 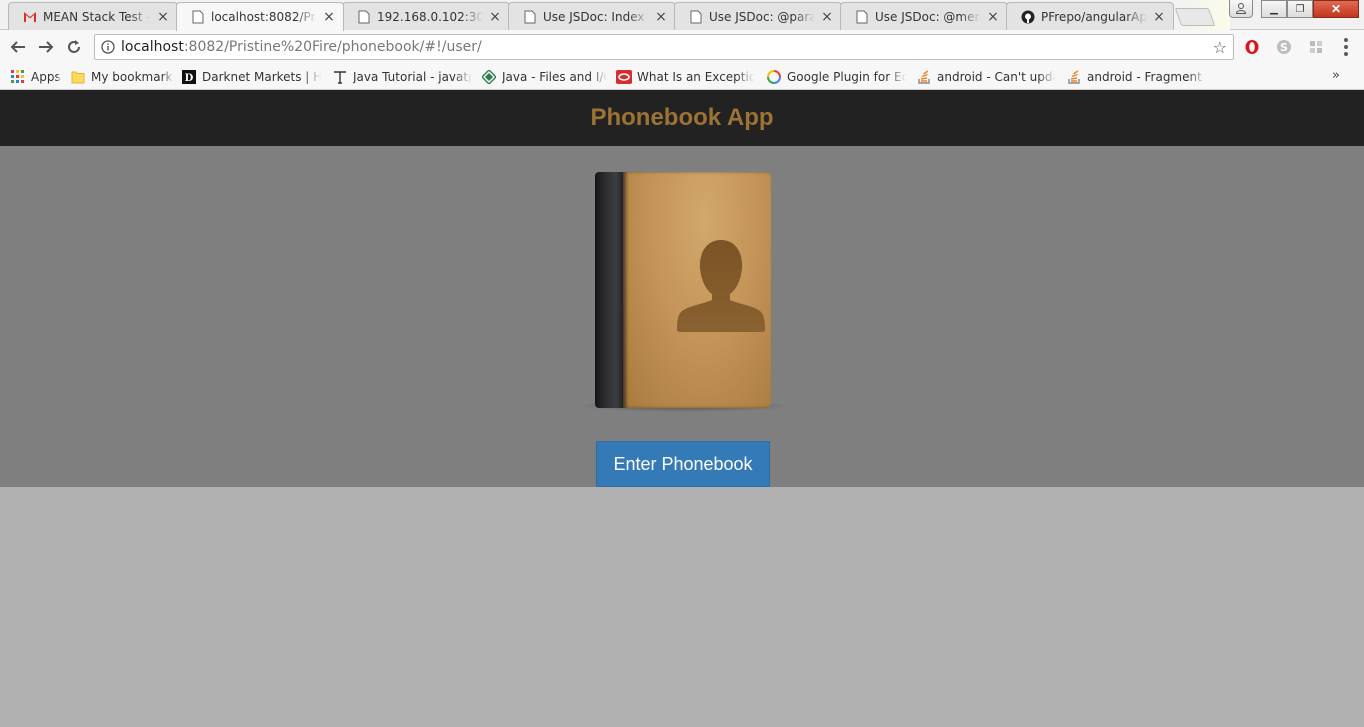 I want to click on tab-title: PFrepo/angularApp, so click(x=1094, y=16).